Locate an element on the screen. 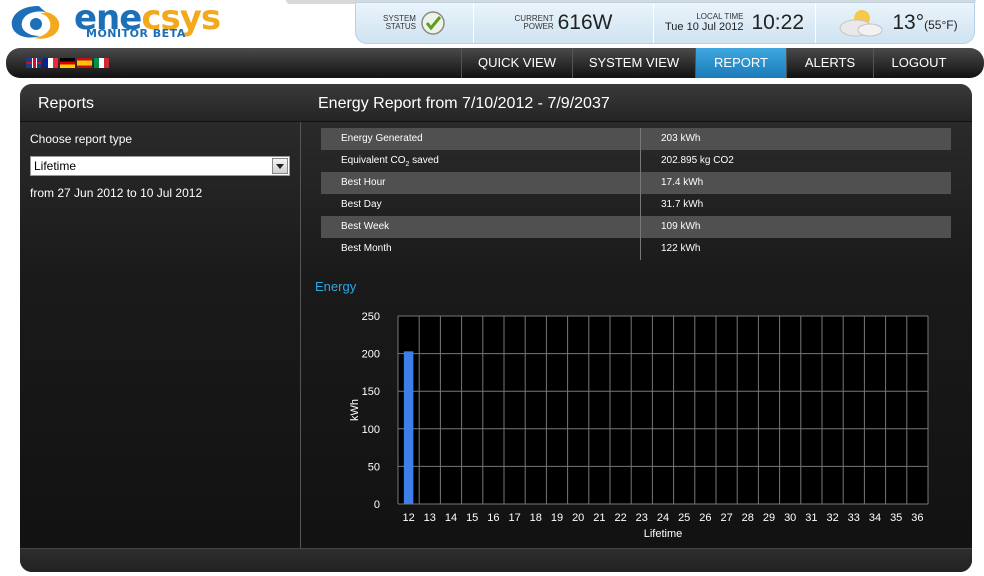 This screenshot has height=576, width=984. x-tick-label: 27 is located at coordinates (726, 518).